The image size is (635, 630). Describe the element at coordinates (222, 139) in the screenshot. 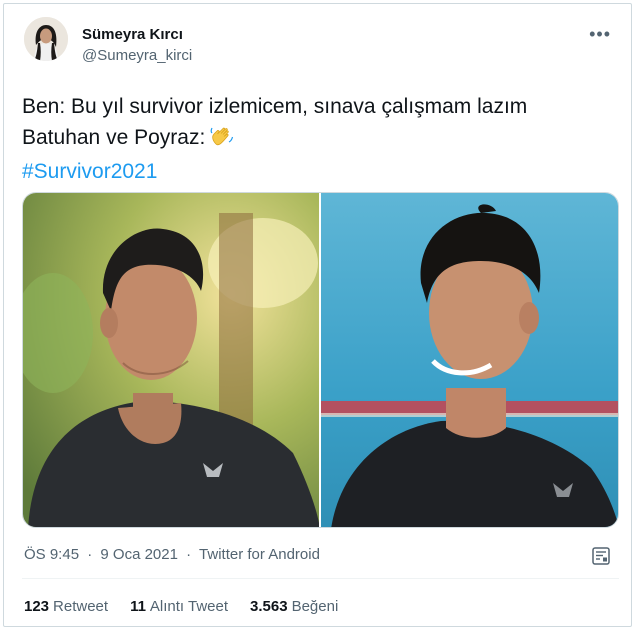

I see `waving-hand-emoji-icon` at that location.